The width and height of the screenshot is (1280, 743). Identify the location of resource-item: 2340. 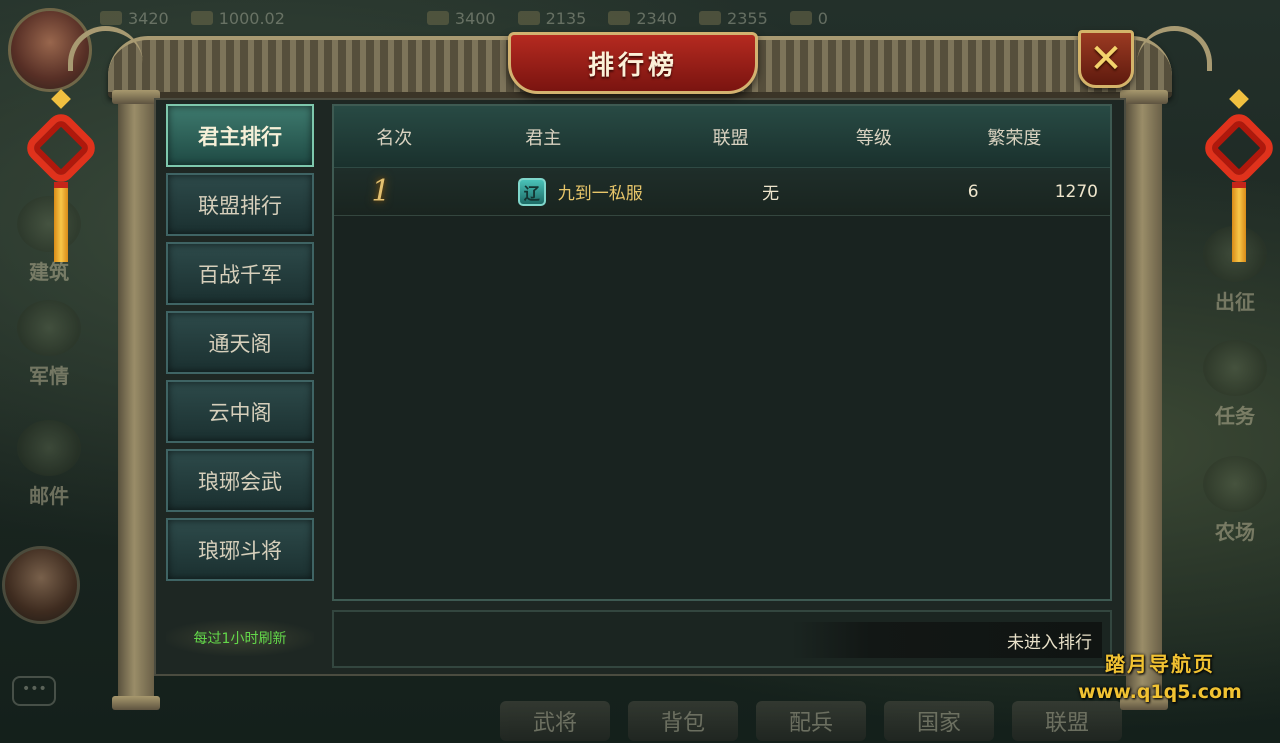
(642, 18).